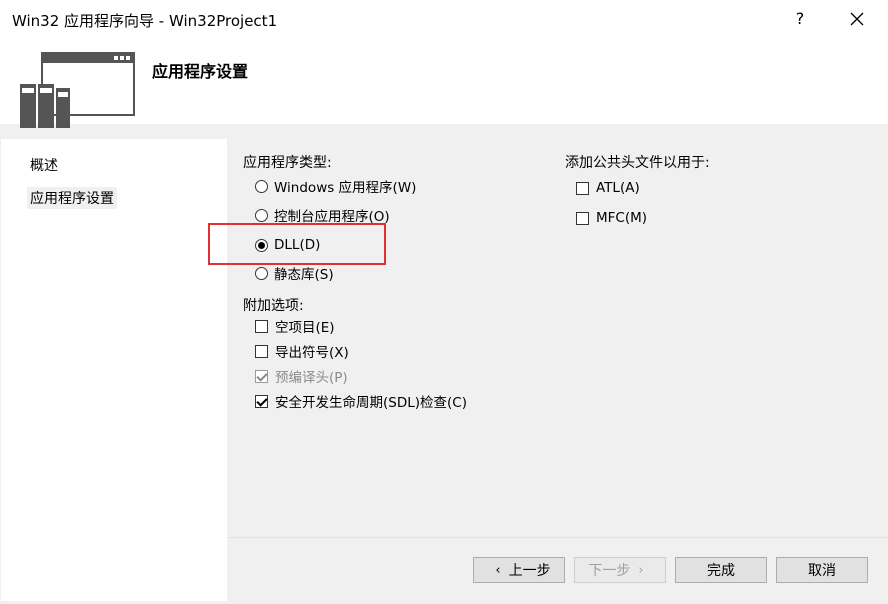 The height and width of the screenshot is (604, 888). What do you see at coordinates (72, 198) in the screenshot?
I see `sidebar-item-app-settings: 应用程序设置` at bounding box center [72, 198].